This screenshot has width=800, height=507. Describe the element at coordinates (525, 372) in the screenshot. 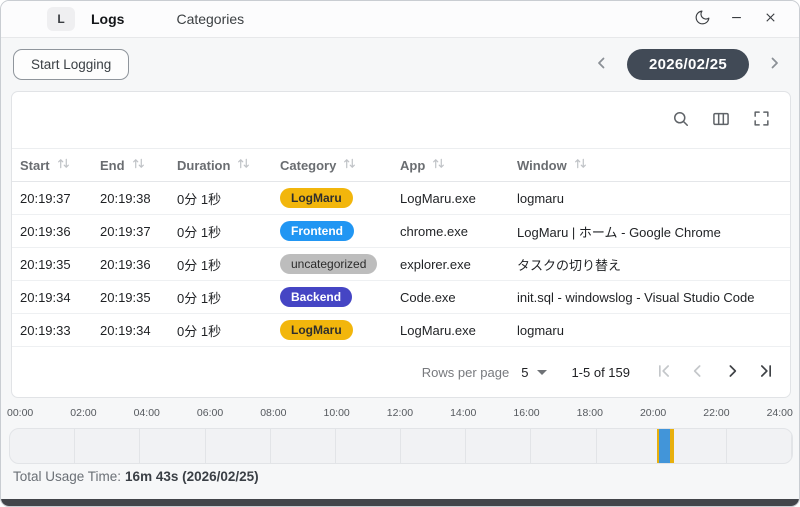

I see `rows-per-page-value: 5` at that location.